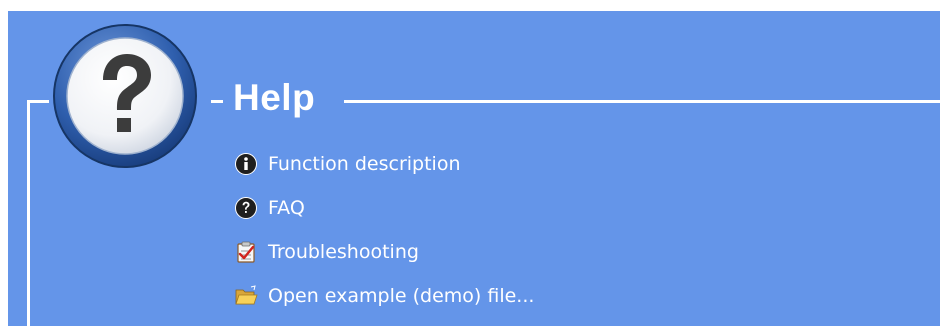 This screenshot has height=326, width=940. Describe the element at coordinates (28, 213) in the screenshot. I see `panel-border-vertical` at that location.